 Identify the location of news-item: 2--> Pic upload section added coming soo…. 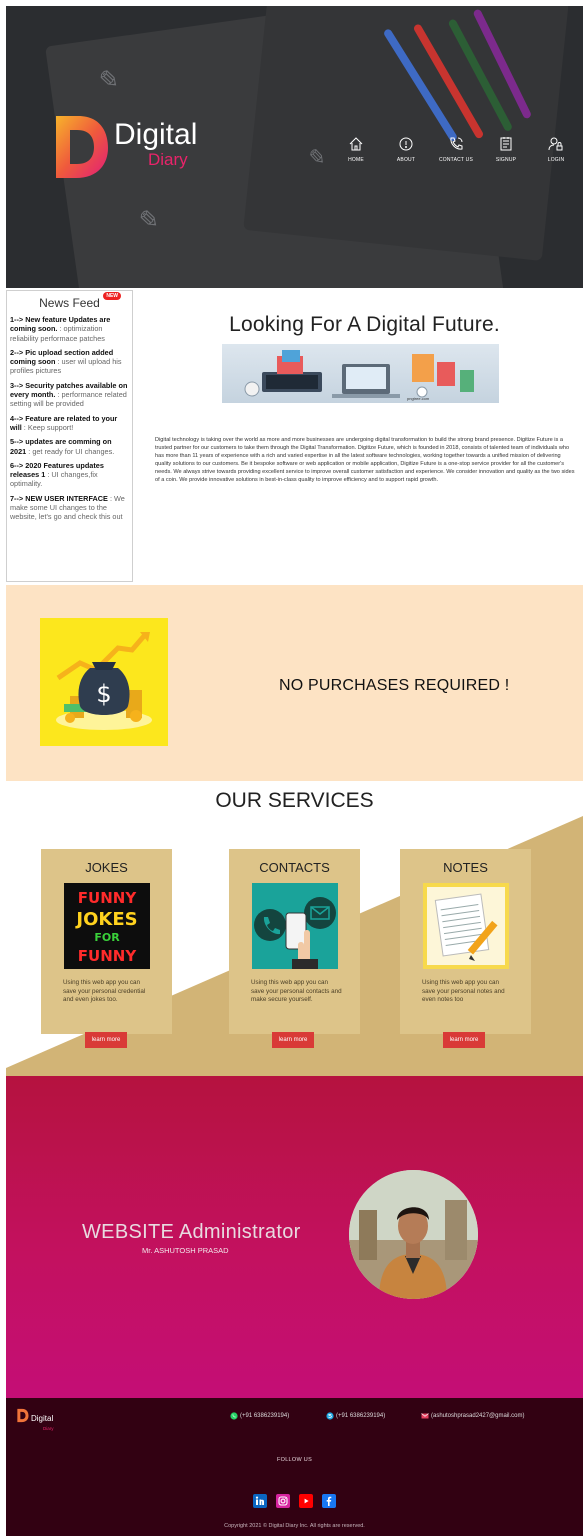
(69, 362).